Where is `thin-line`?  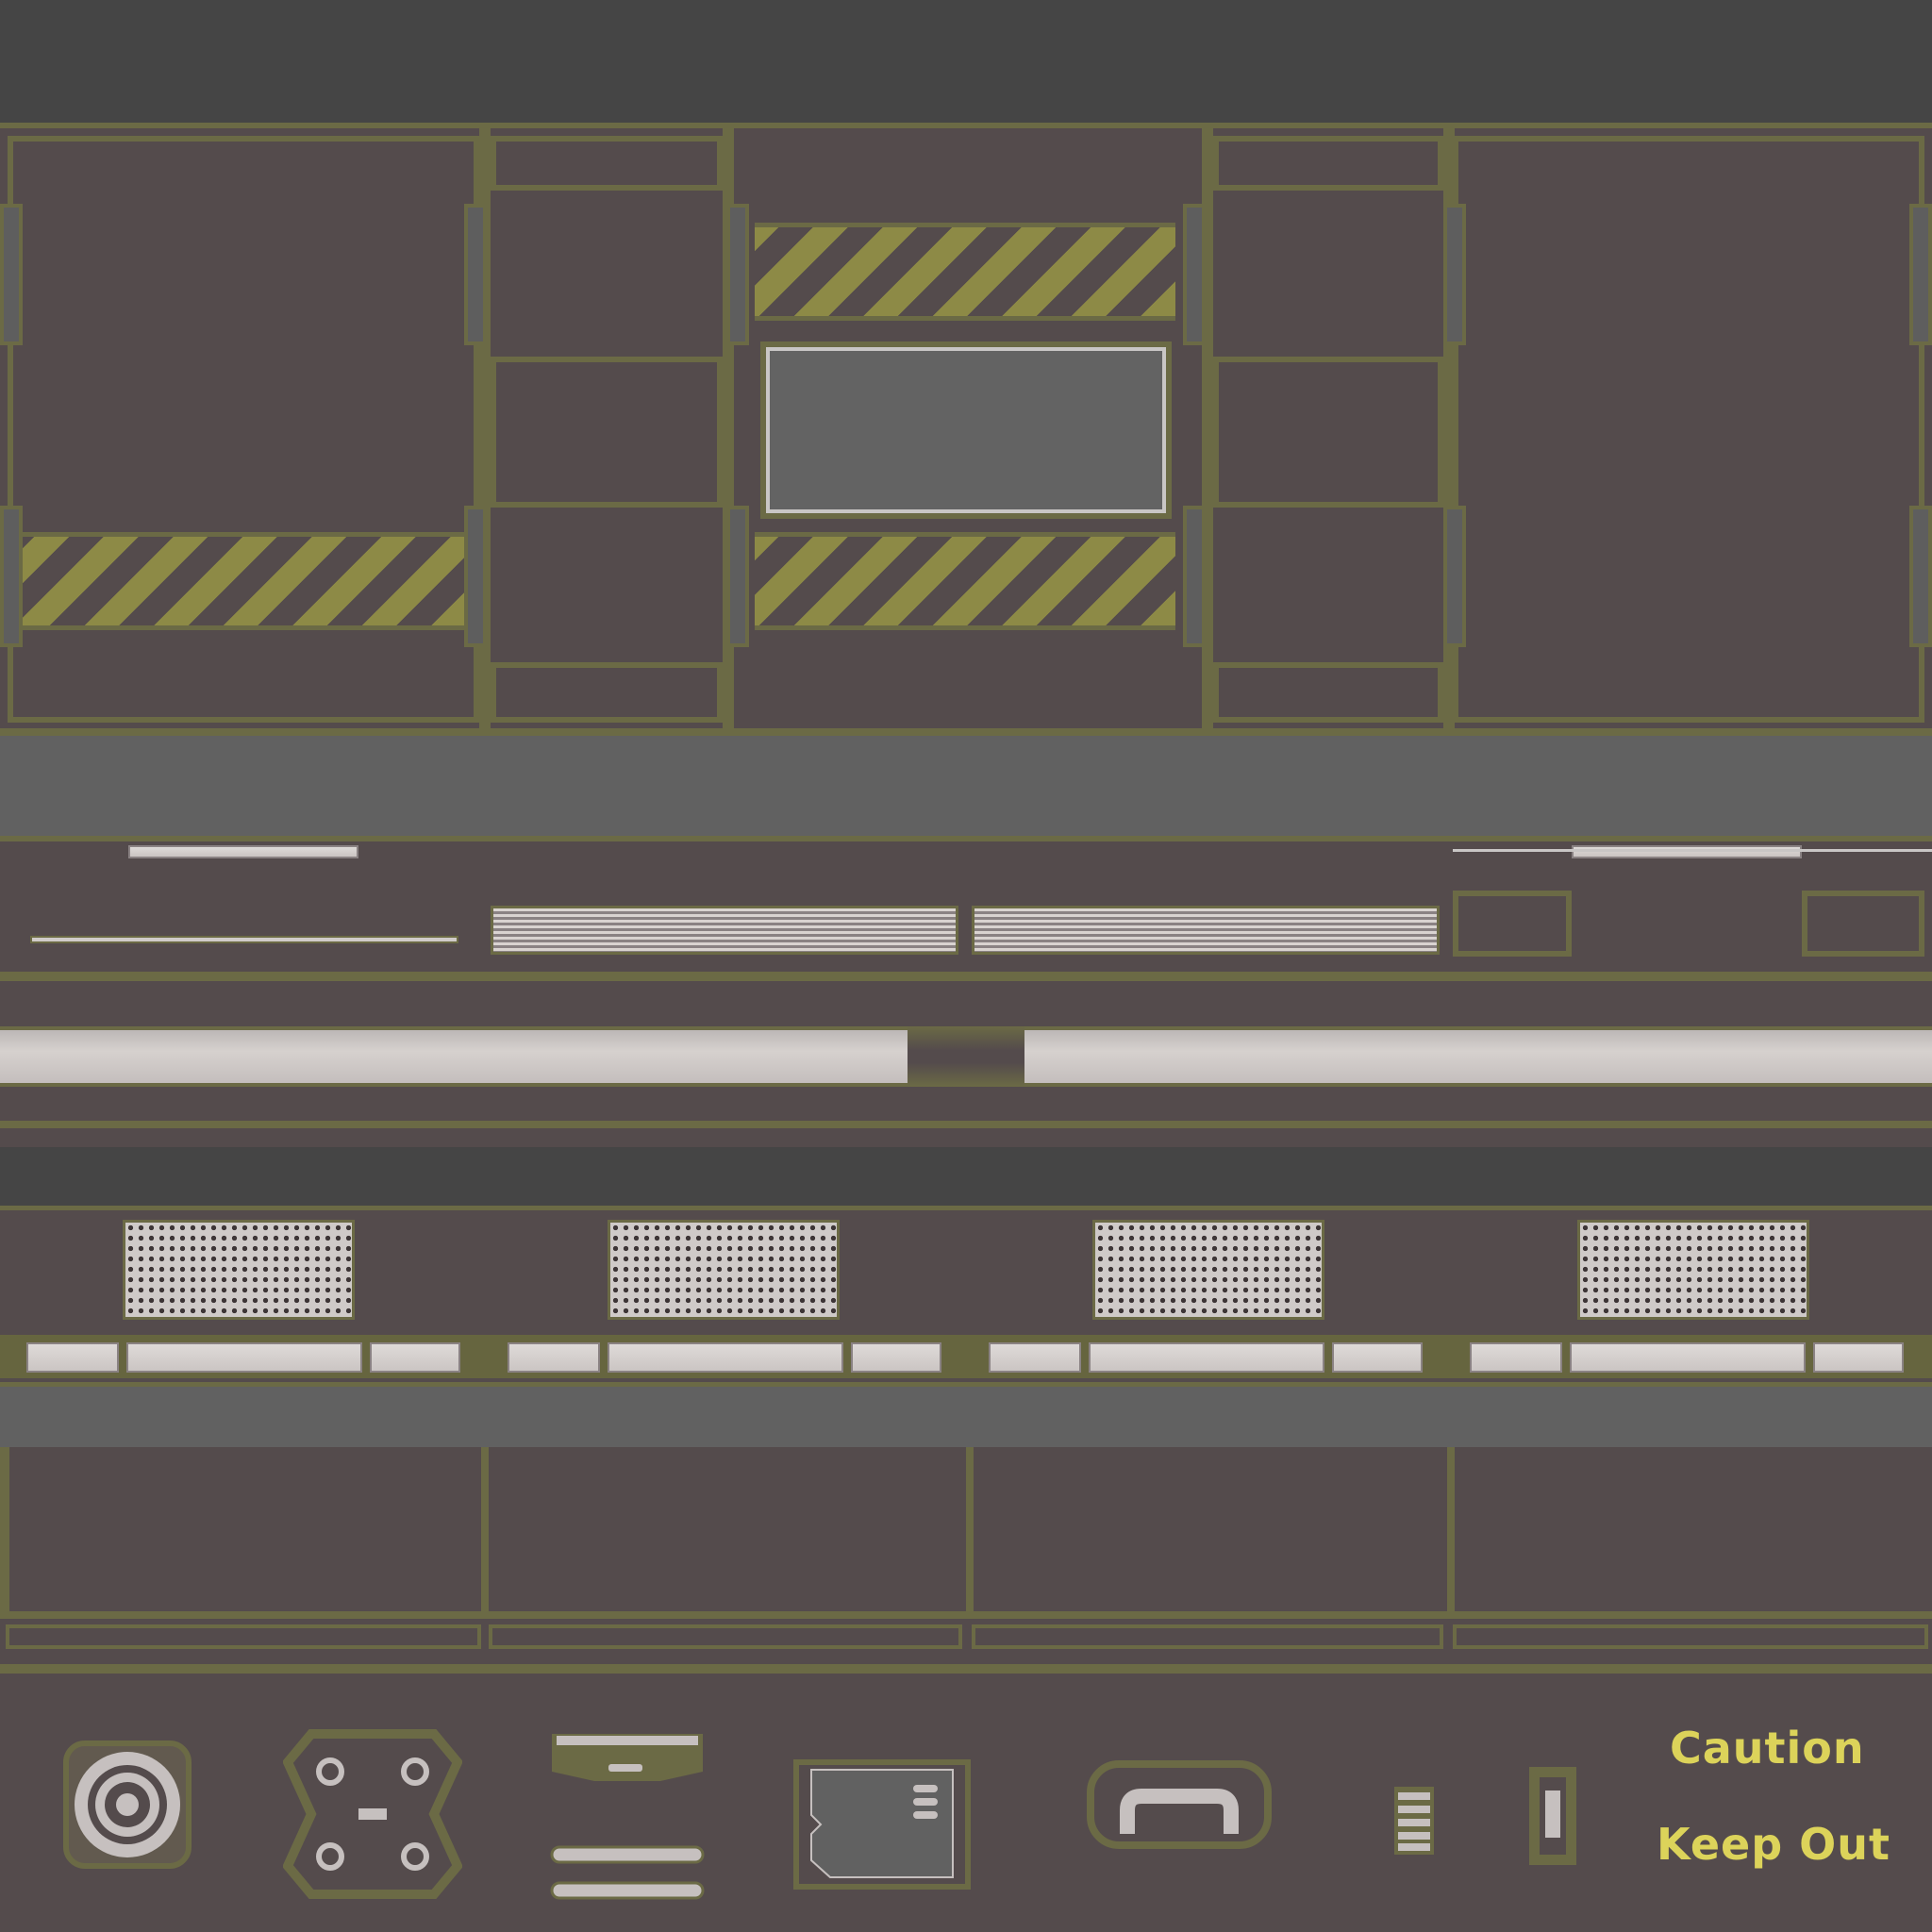
thin-line is located at coordinates (1692, 850).